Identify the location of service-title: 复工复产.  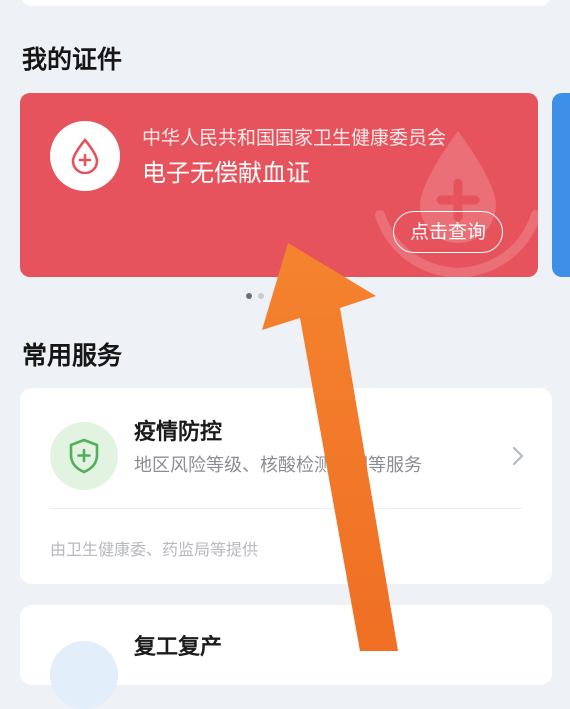
(178, 647).